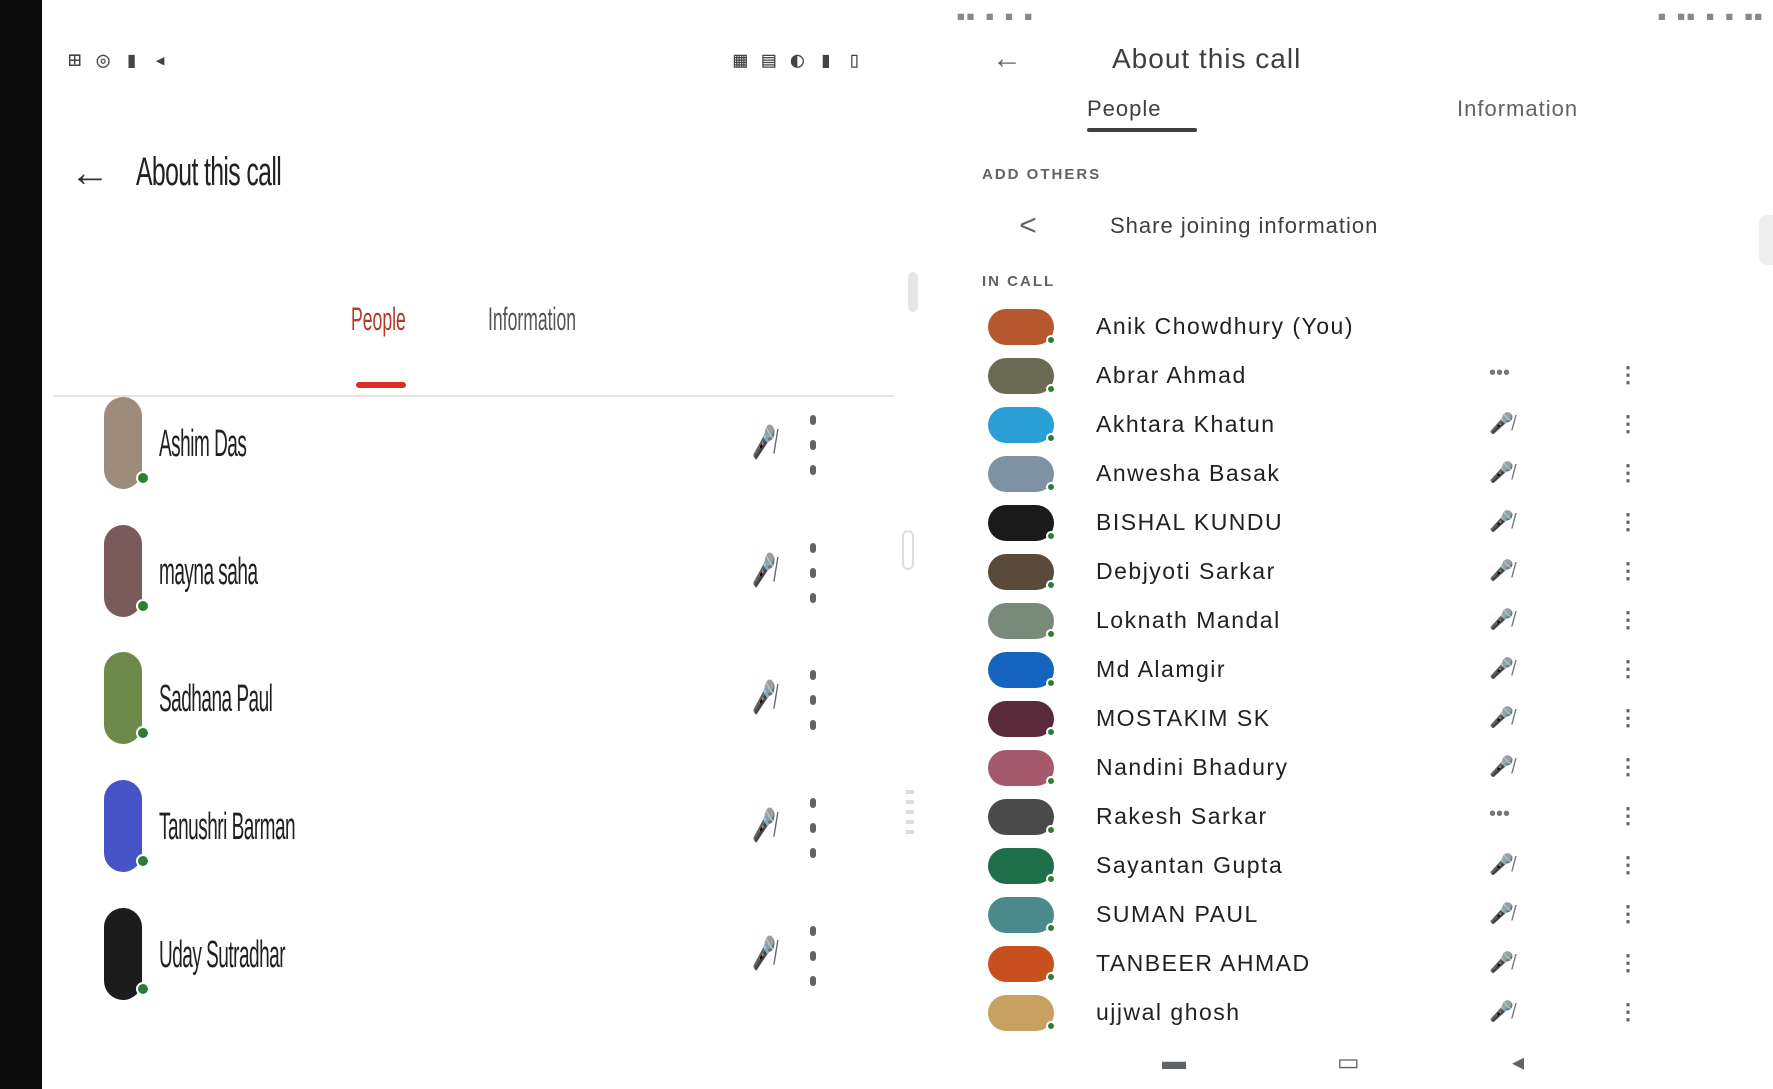 The width and height of the screenshot is (1773, 1089). Describe the element at coordinates (1174, 1062) in the screenshot. I see `recent-apps-icon: ▬` at that location.